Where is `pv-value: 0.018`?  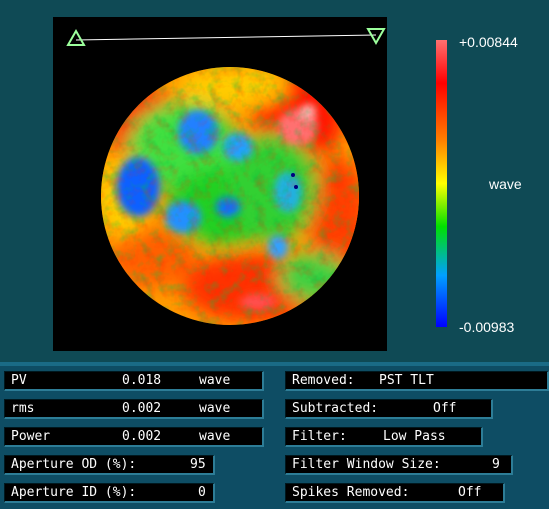
pv-value: 0.018 is located at coordinates (142, 380).